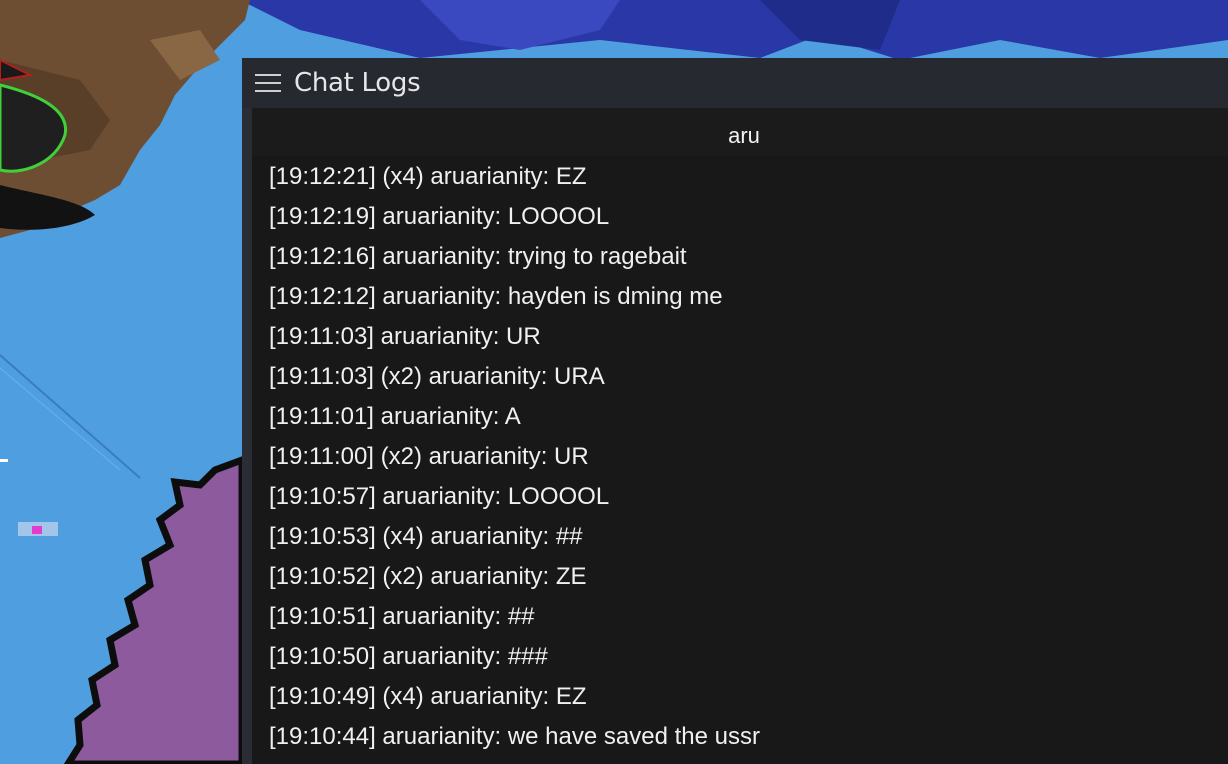 Image resolution: width=1228 pixels, height=764 pixels. I want to click on chat-log-line: [19:10:49] (x4) aruarianity: EZ, so click(428, 696).